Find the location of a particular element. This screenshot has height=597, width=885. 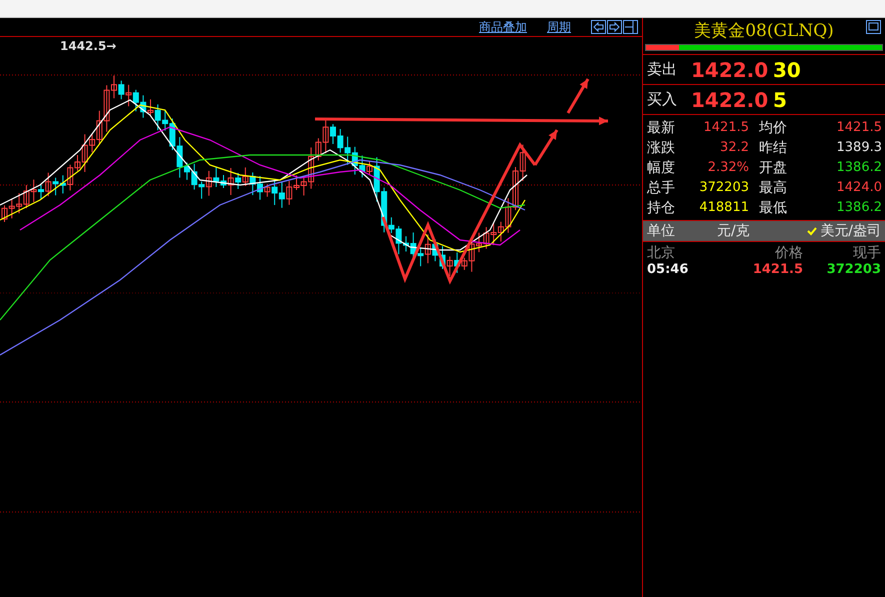

left-arrow-icon is located at coordinates (598, 27).